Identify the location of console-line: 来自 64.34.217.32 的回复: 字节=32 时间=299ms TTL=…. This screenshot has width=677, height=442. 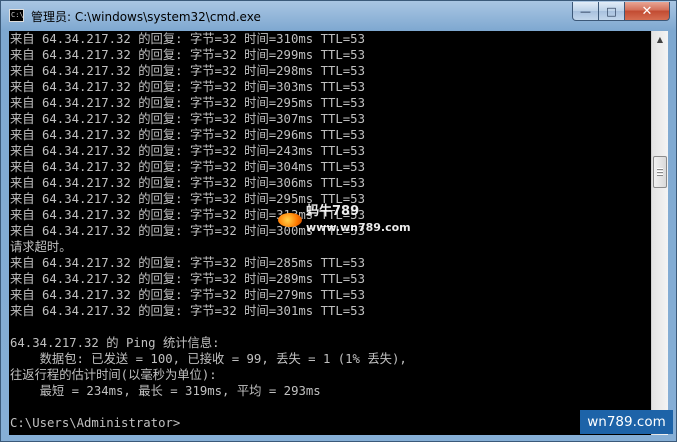
(187, 55).